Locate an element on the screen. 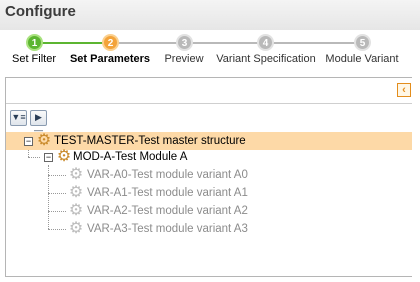 This screenshot has height=282, width=420. step-3-label: Preview is located at coordinates (184, 59).